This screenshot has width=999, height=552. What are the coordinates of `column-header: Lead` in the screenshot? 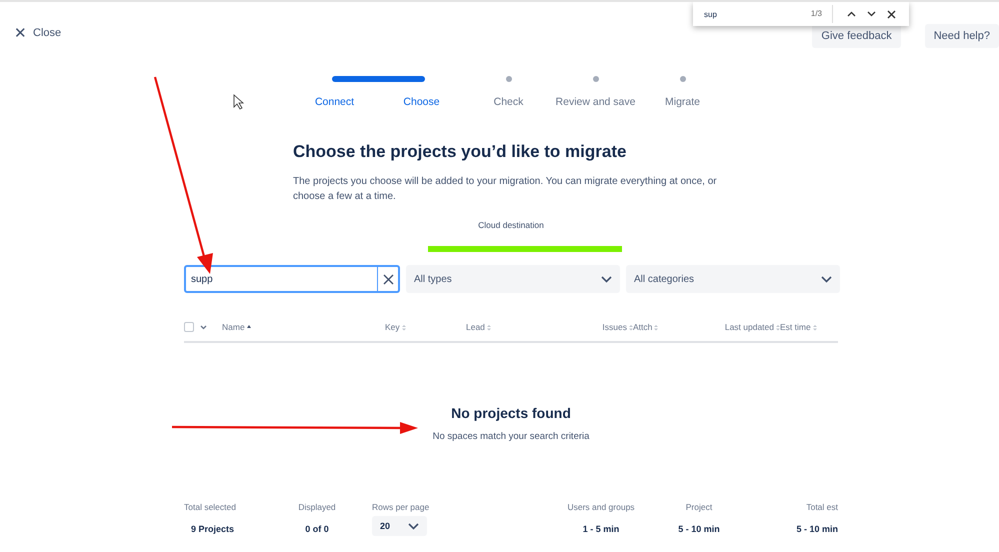 It's located at (478, 327).